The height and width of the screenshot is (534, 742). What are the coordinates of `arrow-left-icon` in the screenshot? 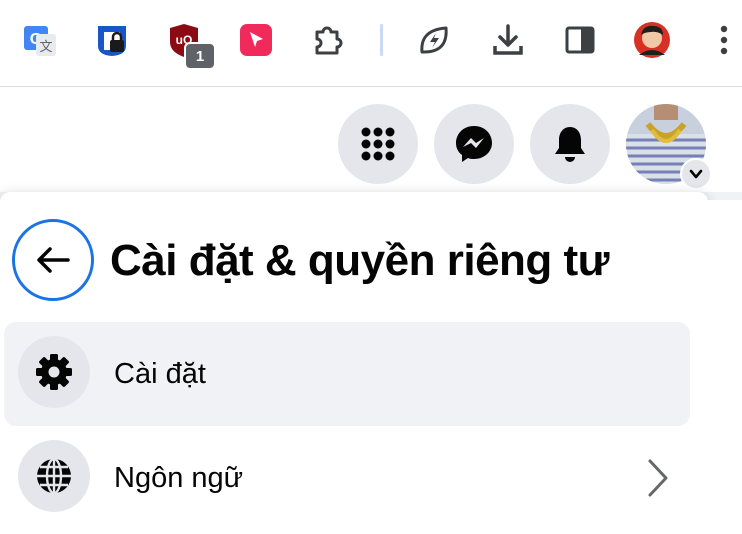 It's located at (53, 260).